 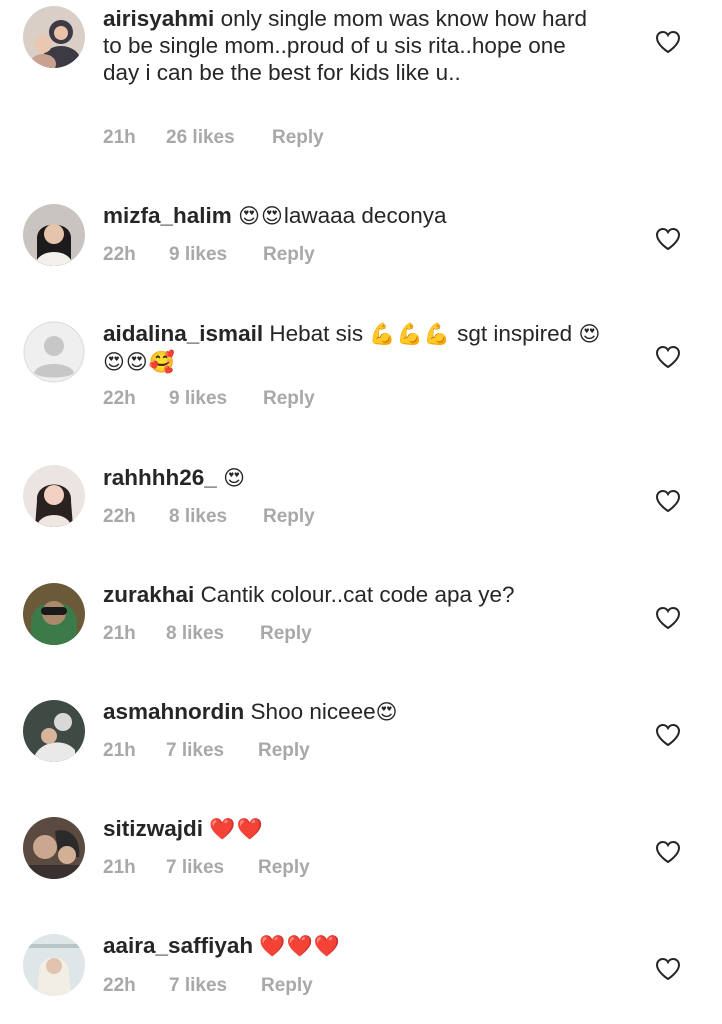 What do you see at coordinates (160, 477) in the screenshot?
I see `comment-username: rahhhh26_` at bounding box center [160, 477].